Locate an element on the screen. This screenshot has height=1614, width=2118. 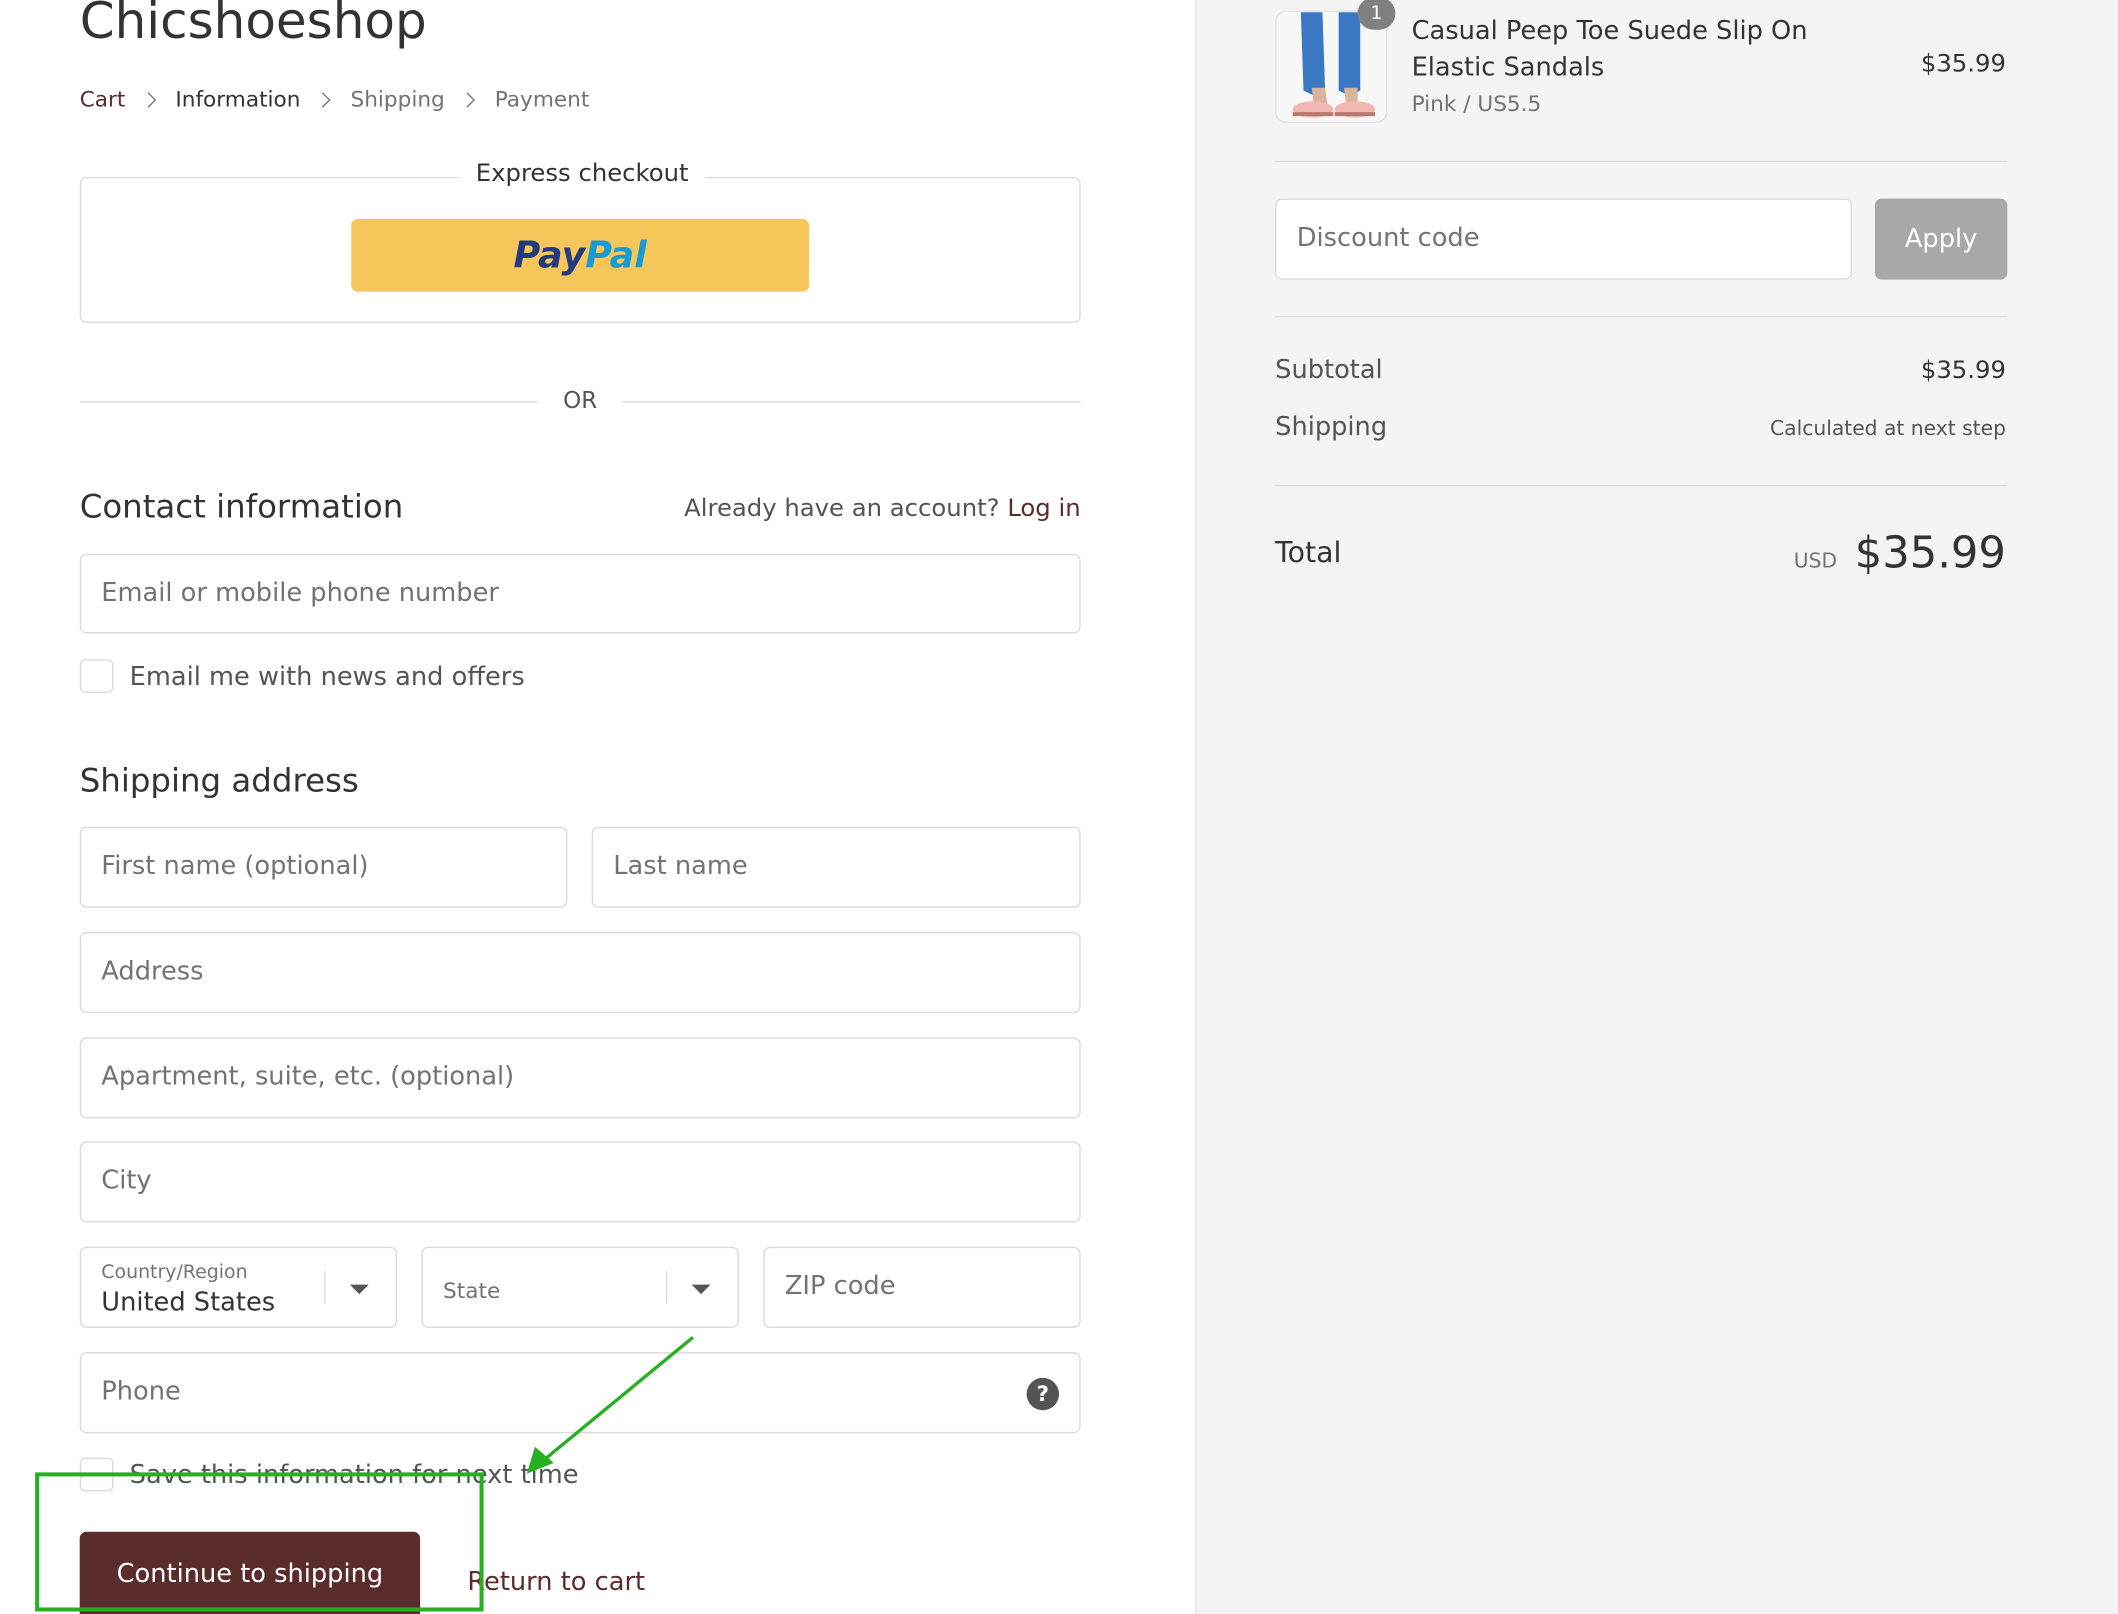
subtotal-value: $35.99 is located at coordinates (1963, 370).